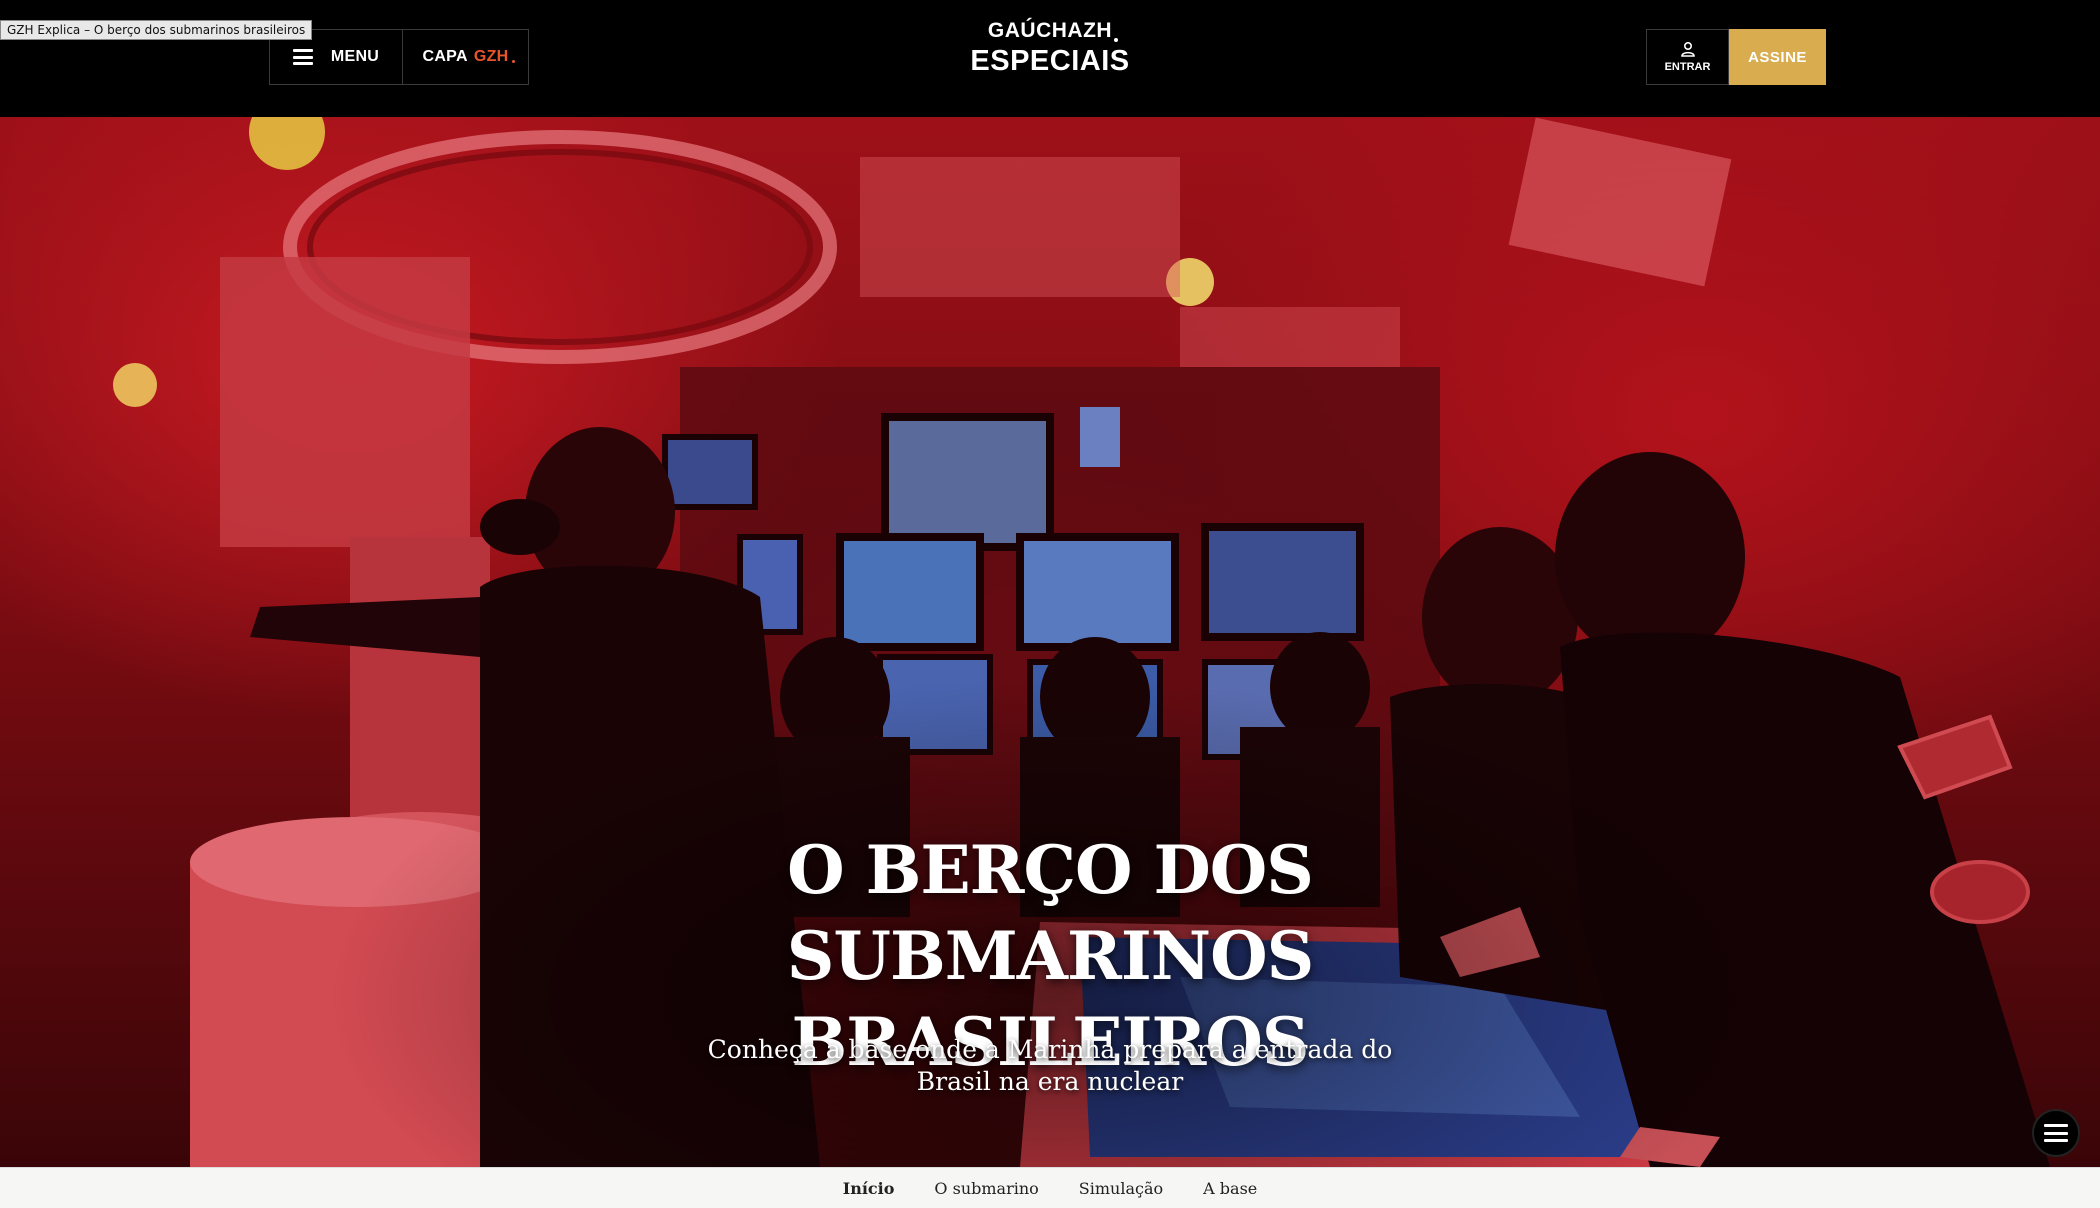  I want to click on assine-button: ASSINE, so click(1777, 57).